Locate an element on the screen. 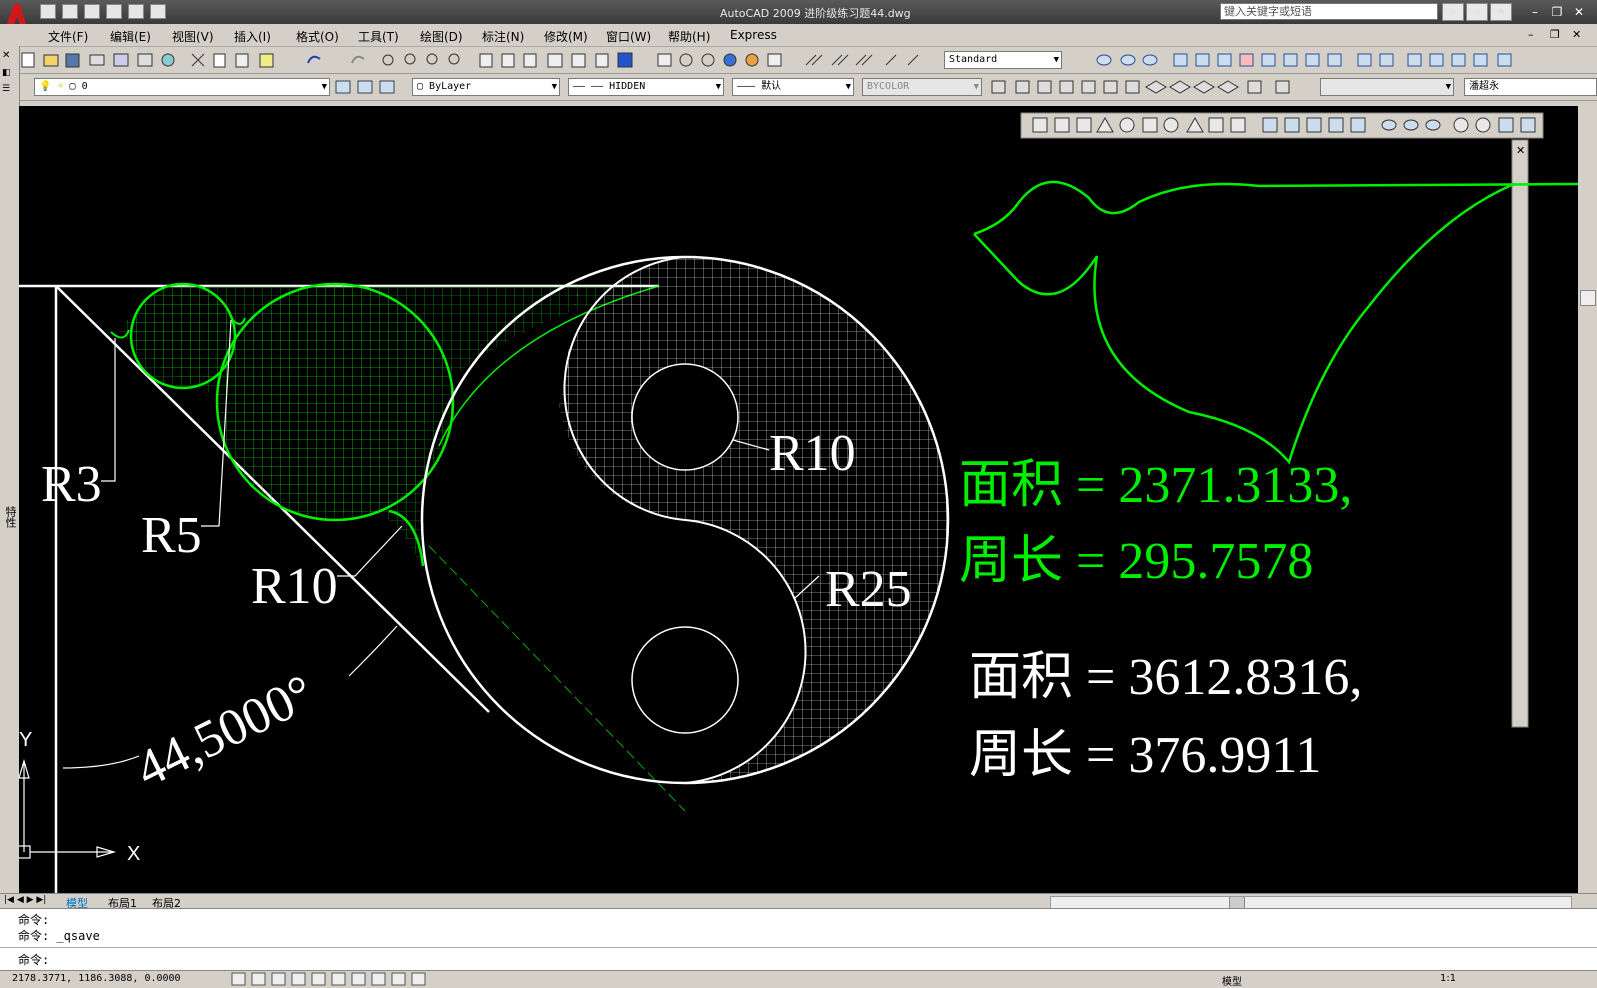 This screenshot has height=988, width=1597. drafting-settings-icons is located at coordinates (340, 979).